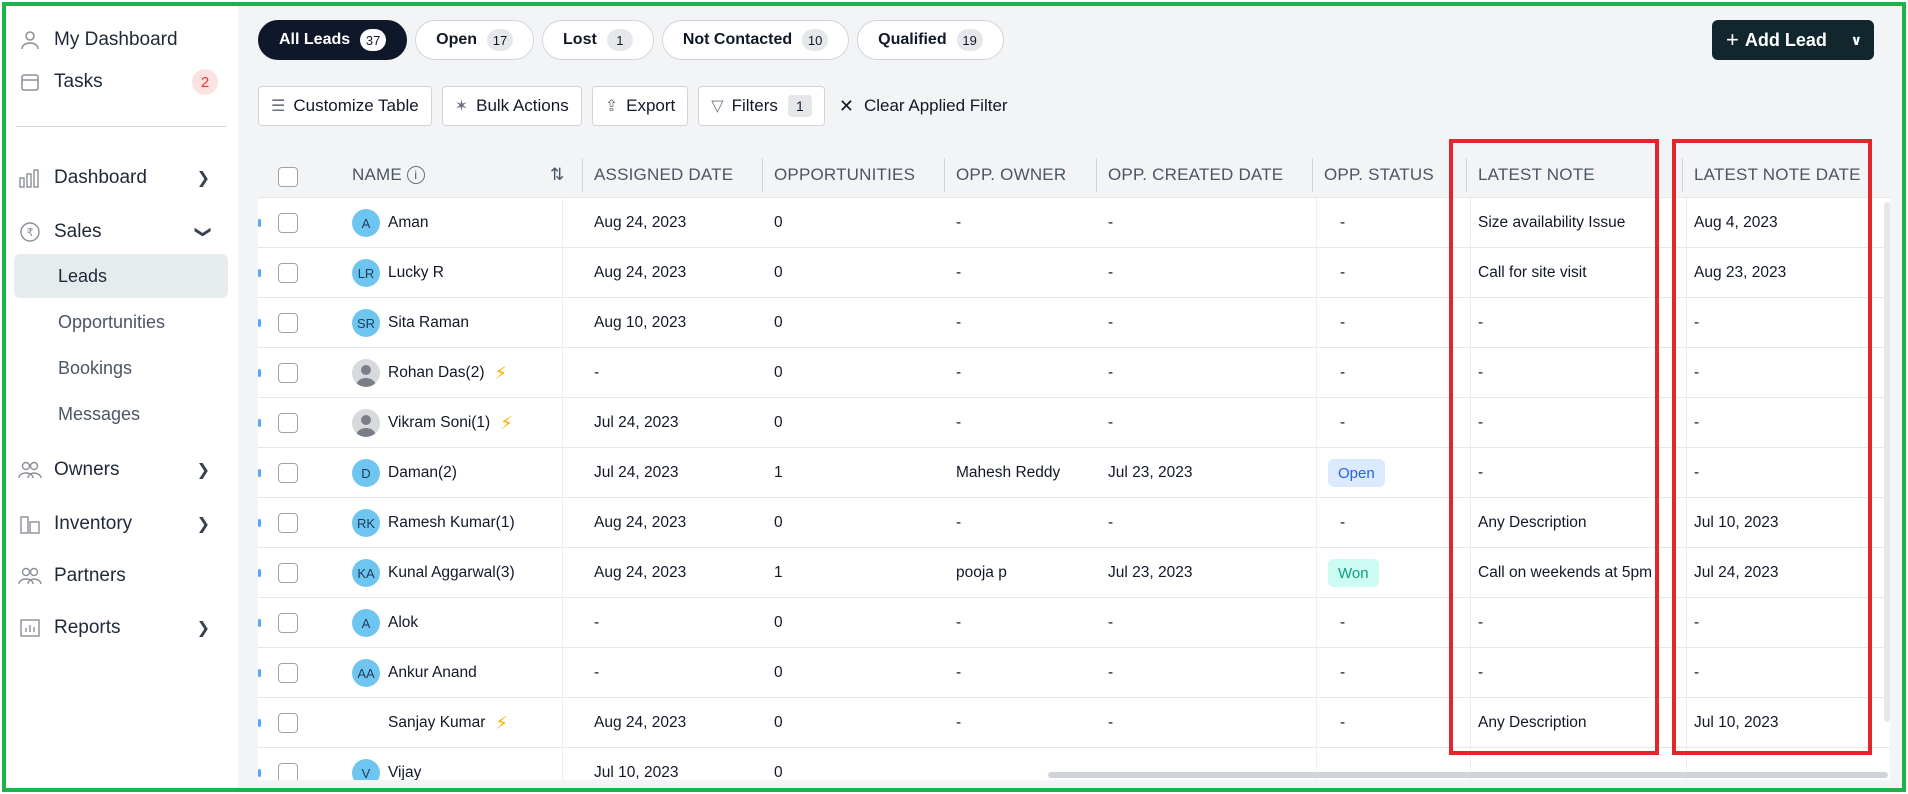 The image size is (1908, 794). Describe the element at coordinates (388, 175) in the screenshot. I see `col-header-name: NAME i` at that location.